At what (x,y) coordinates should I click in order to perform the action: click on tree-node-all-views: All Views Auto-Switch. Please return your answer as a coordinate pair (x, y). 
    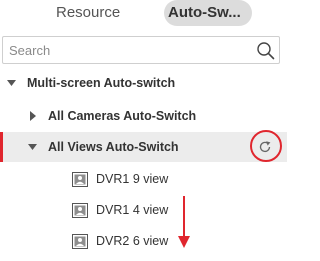
    Looking at the image, I should click on (143, 147).